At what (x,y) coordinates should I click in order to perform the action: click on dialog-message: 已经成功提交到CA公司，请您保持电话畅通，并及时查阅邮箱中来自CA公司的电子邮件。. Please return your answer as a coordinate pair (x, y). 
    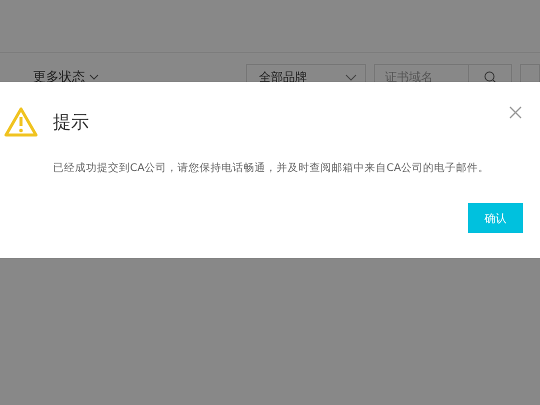
    Looking at the image, I should click on (271, 168).